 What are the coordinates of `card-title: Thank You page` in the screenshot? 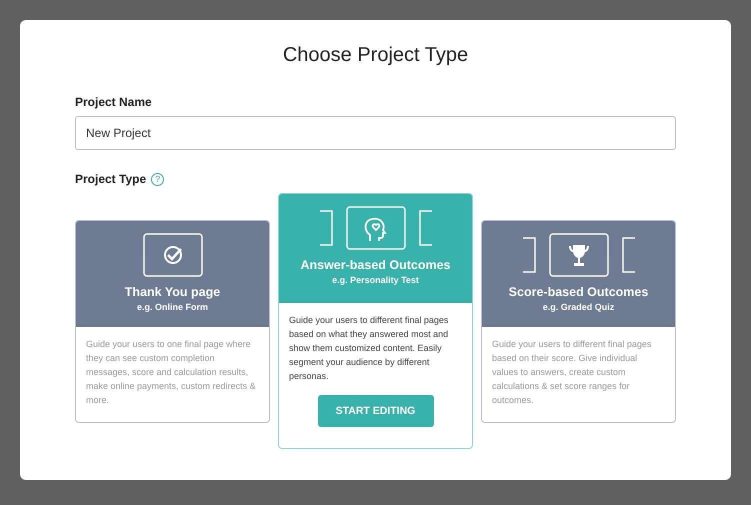 It's located at (172, 291).